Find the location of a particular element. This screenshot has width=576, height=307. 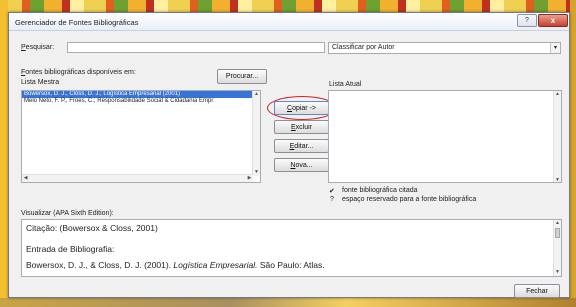

sort-select: Classificar por Autor ▾ is located at coordinates (444, 48).